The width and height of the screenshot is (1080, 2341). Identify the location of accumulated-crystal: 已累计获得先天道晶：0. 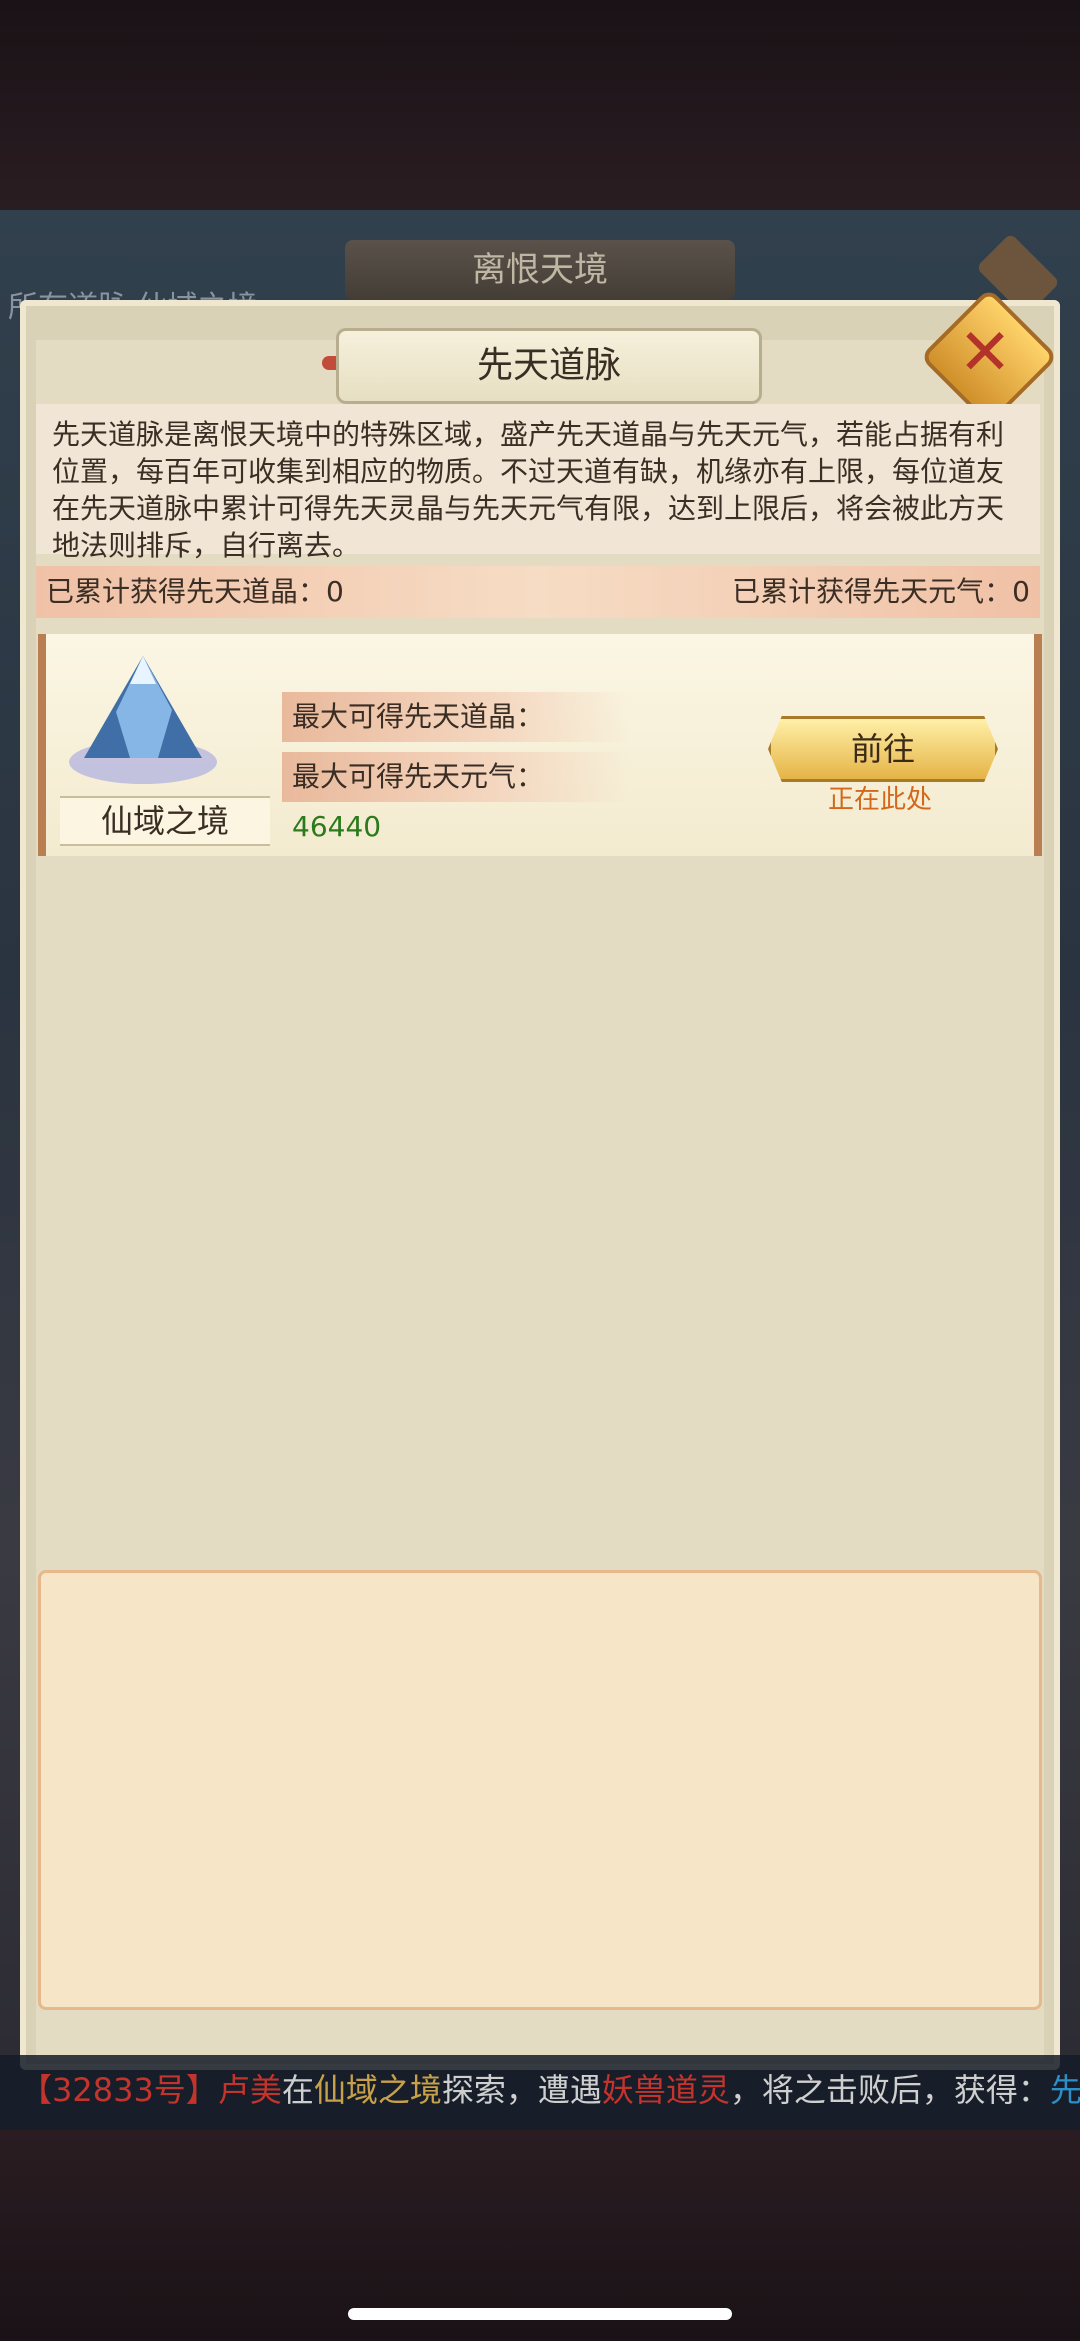
(195, 591).